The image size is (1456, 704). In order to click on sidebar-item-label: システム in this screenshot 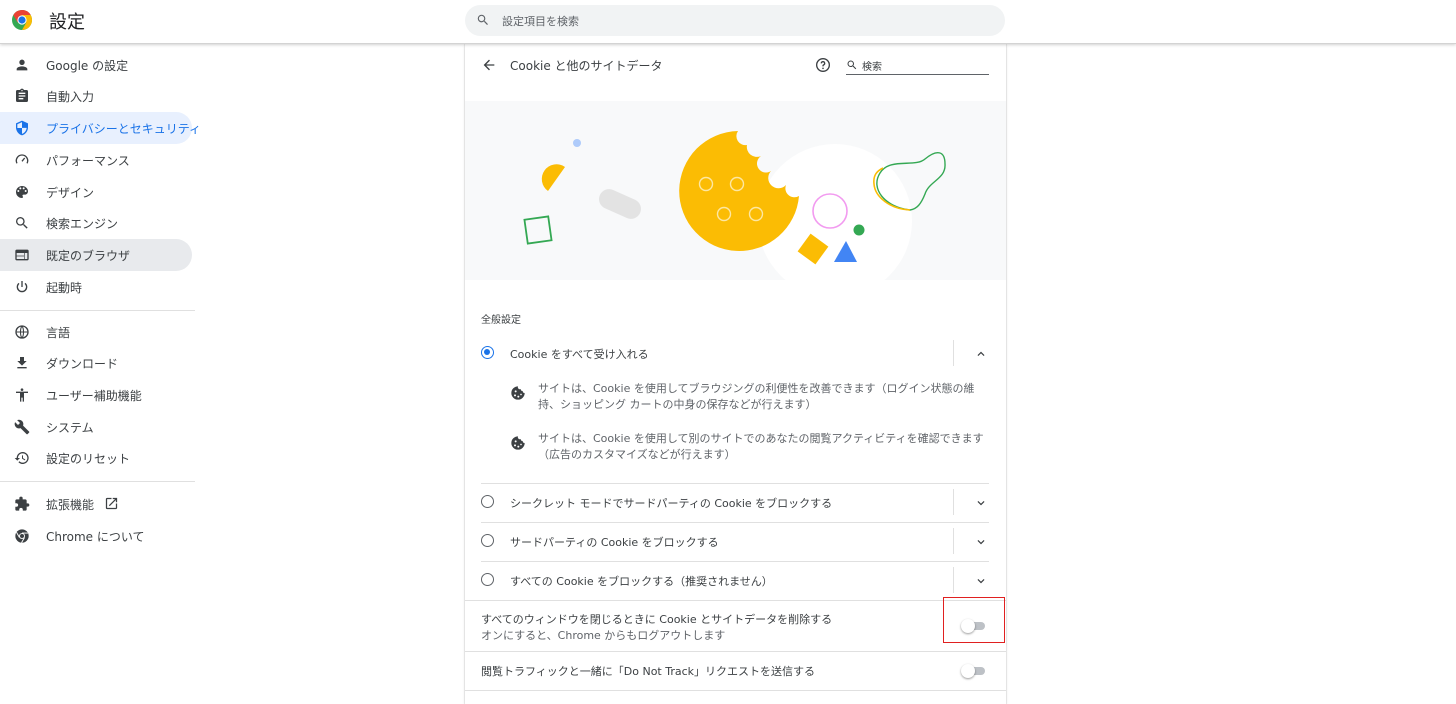, I will do `click(70, 428)`.